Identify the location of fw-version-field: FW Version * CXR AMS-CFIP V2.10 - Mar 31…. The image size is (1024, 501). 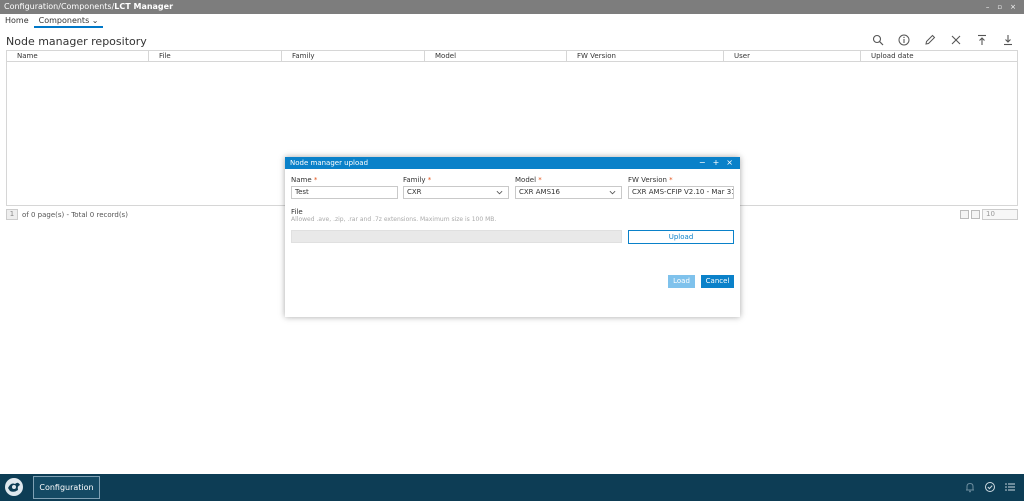
(681, 187).